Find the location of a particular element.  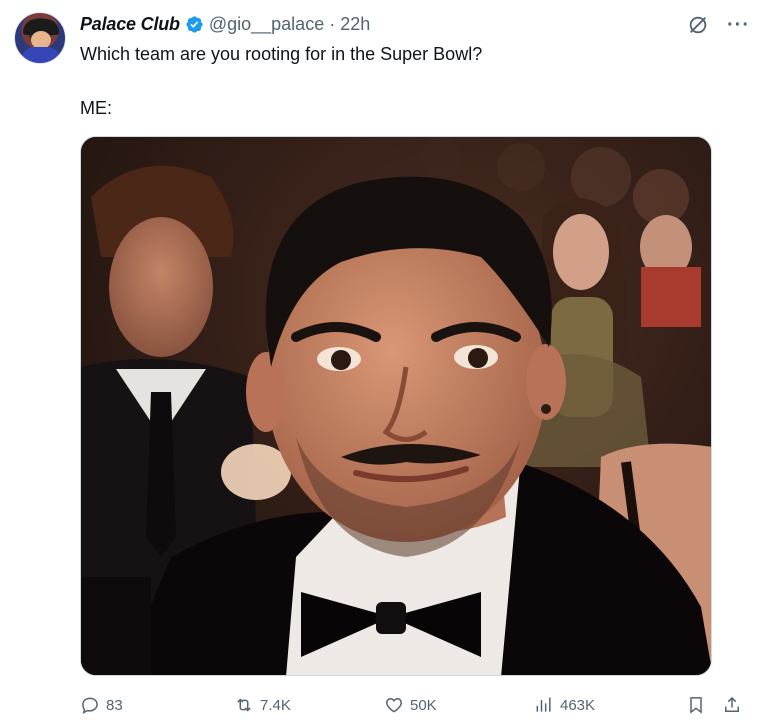

retweet-button: 7.4K is located at coordinates (262, 705).